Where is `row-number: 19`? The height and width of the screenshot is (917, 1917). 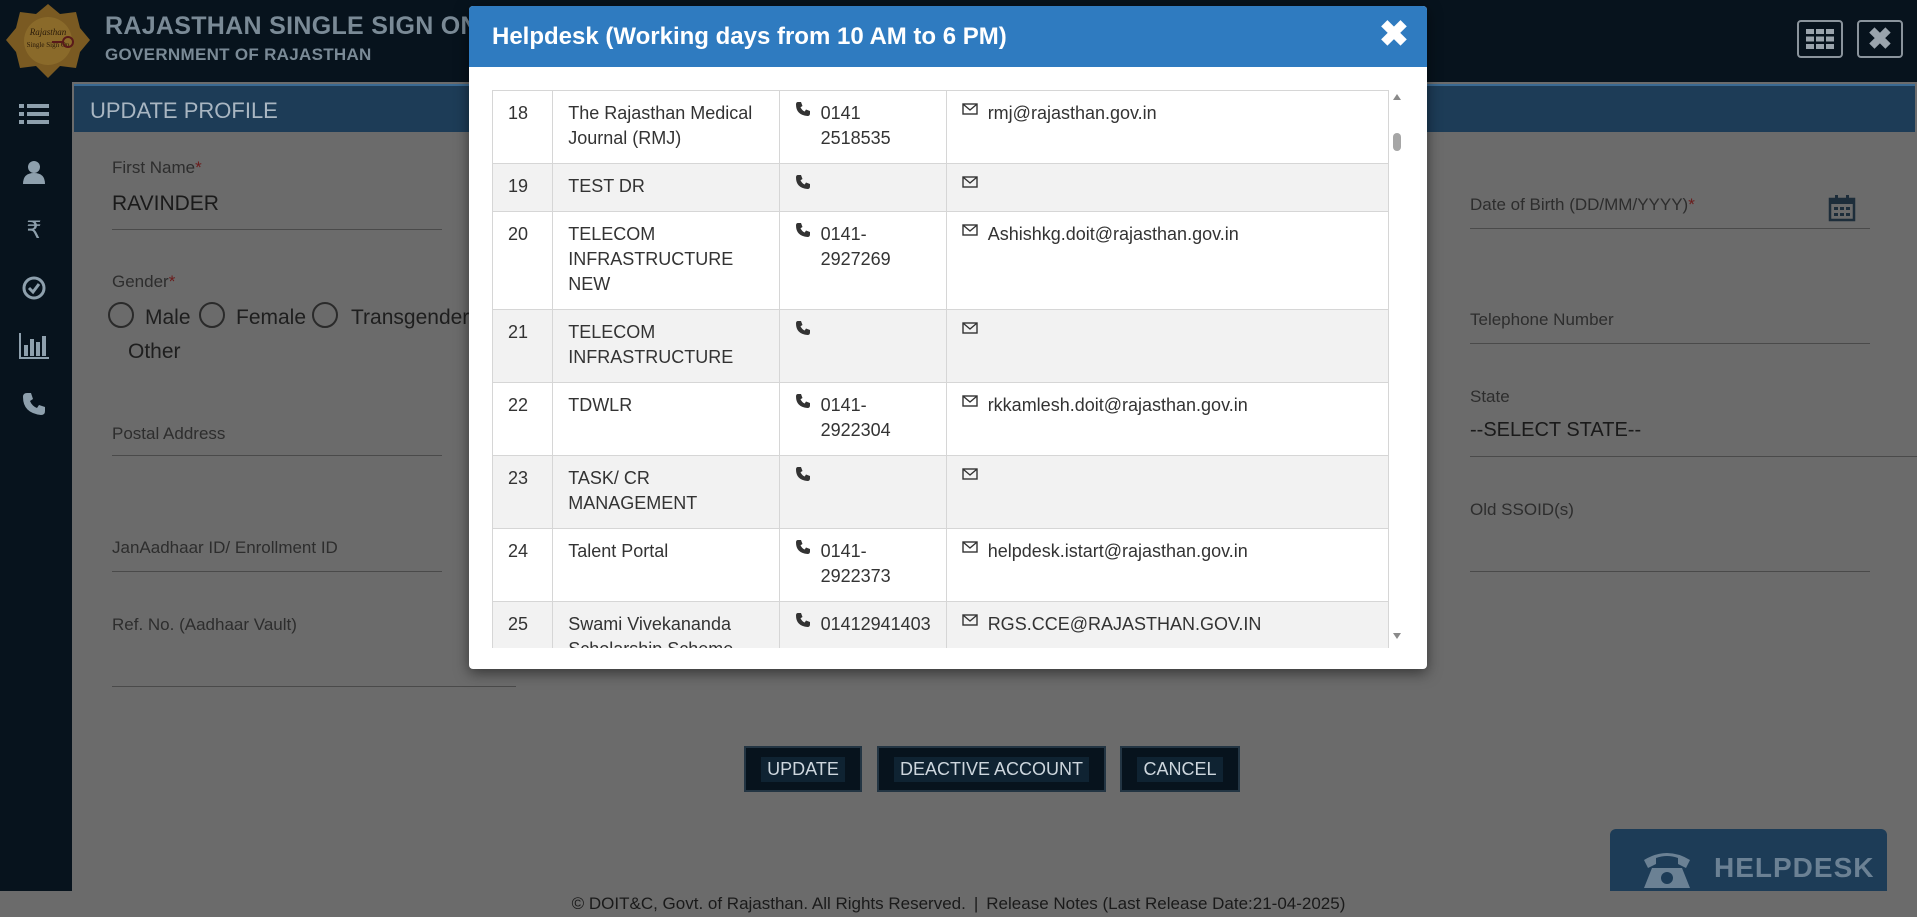 row-number: 19 is located at coordinates (523, 187).